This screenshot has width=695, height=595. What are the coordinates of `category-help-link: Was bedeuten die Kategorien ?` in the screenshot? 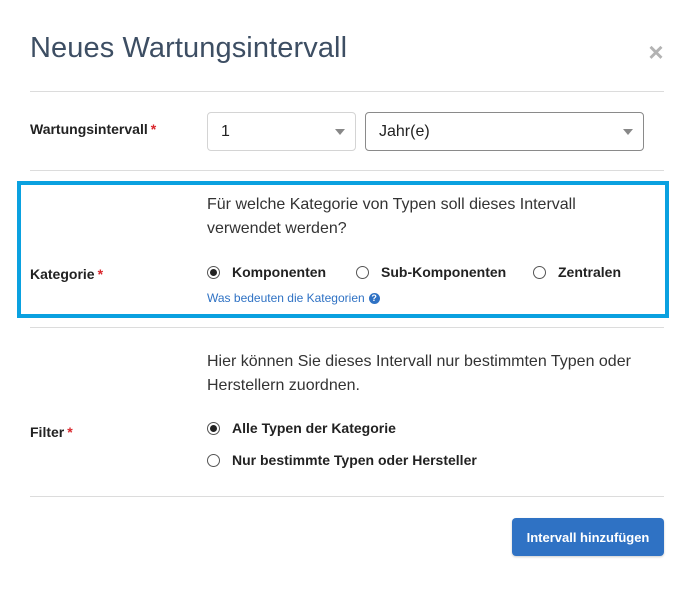 It's located at (293, 298).